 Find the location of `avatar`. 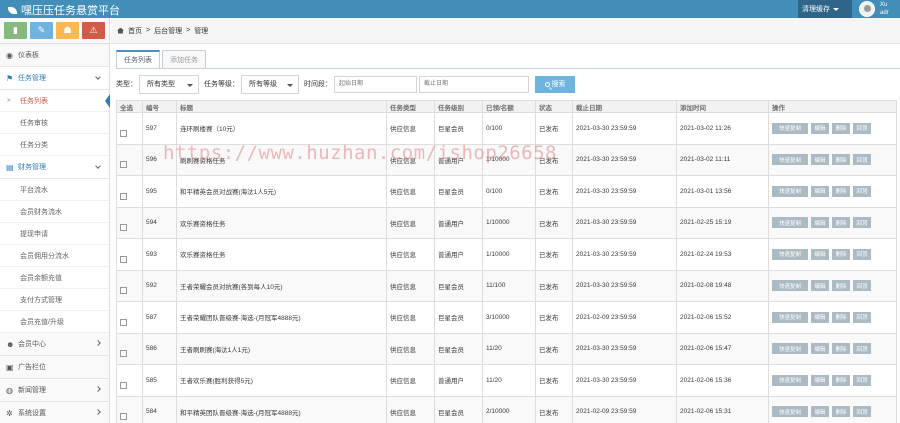

avatar is located at coordinates (867, 9).